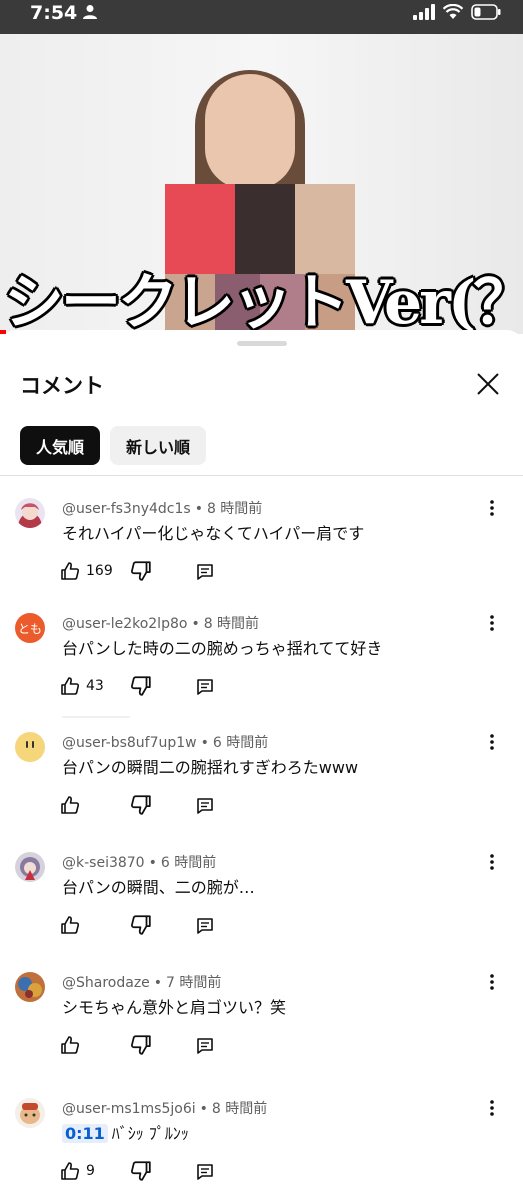 Image resolution: width=523 pixels, height=1200 pixels. What do you see at coordinates (424, 12) in the screenshot?
I see `signal-icon` at bounding box center [424, 12].